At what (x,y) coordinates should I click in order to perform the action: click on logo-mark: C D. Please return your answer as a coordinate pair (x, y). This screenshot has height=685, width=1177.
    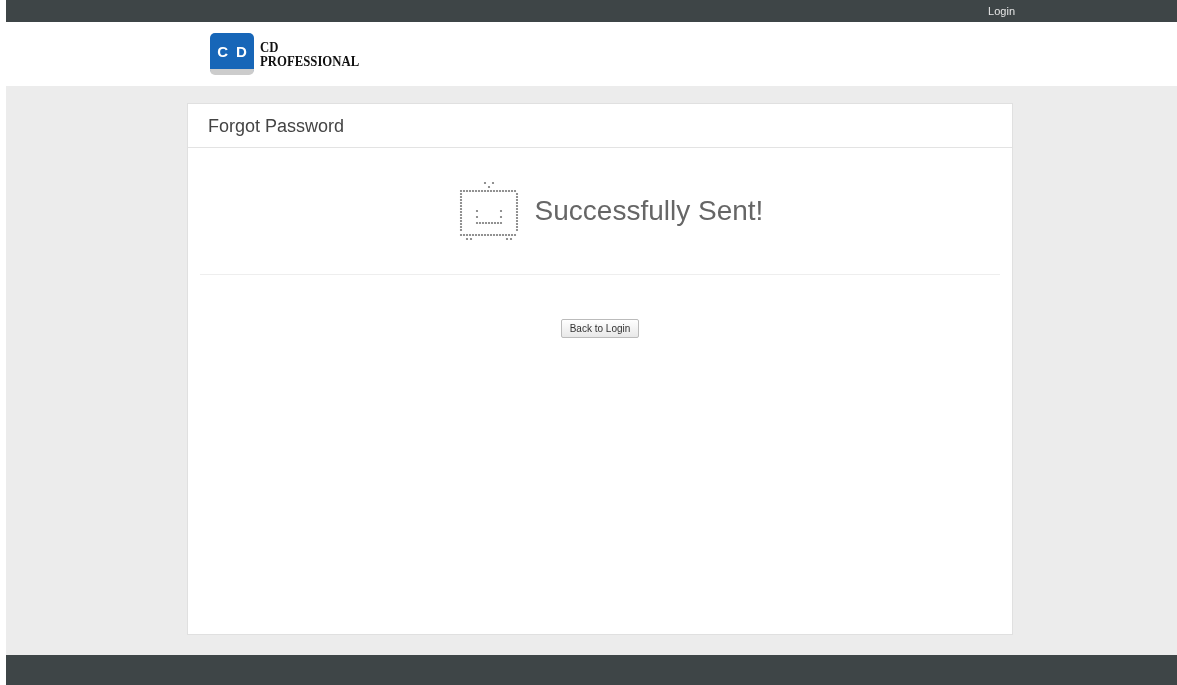
    Looking at the image, I should click on (232, 54).